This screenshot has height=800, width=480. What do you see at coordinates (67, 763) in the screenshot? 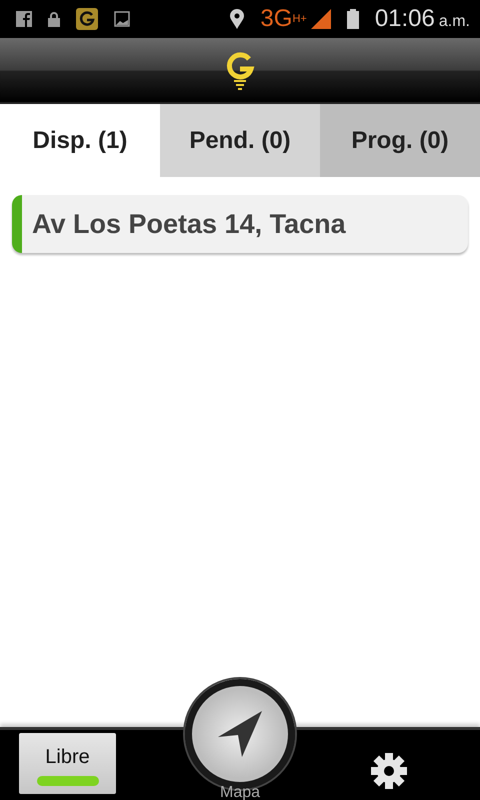
I see `status-button: Libre` at bounding box center [67, 763].